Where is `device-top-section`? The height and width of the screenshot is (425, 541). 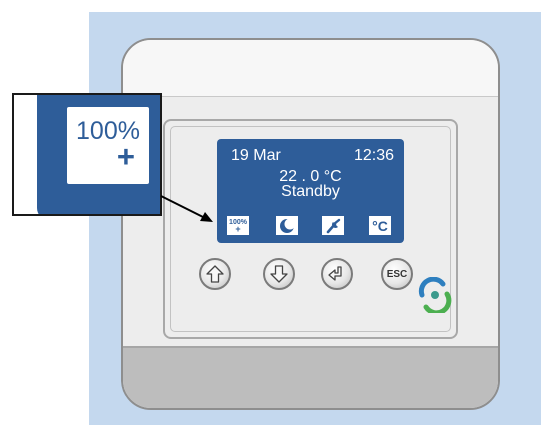 device-top-section is located at coordinates (310, 68).